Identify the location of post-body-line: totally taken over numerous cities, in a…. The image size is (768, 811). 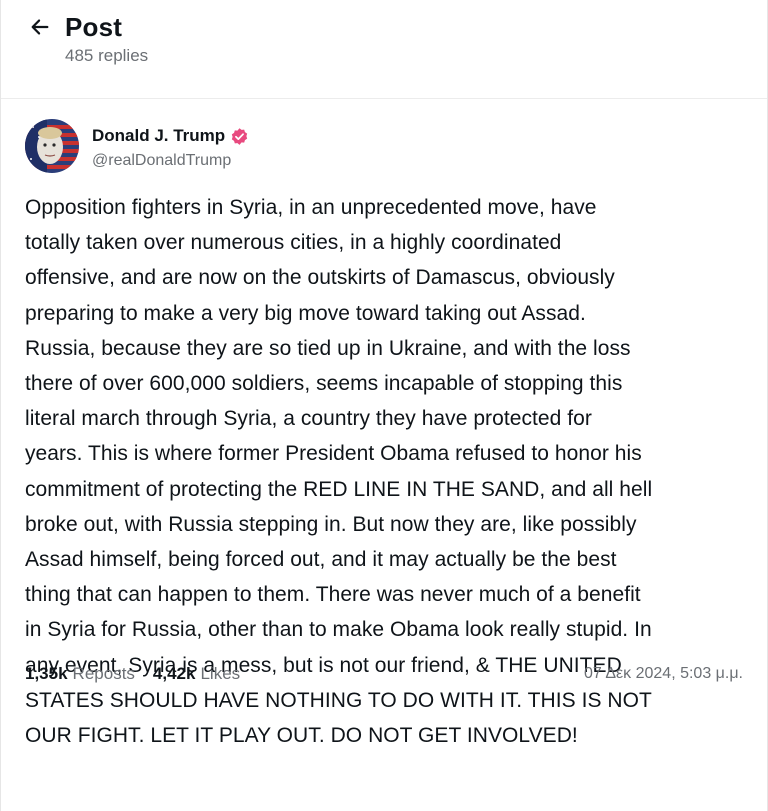
(293, 243).